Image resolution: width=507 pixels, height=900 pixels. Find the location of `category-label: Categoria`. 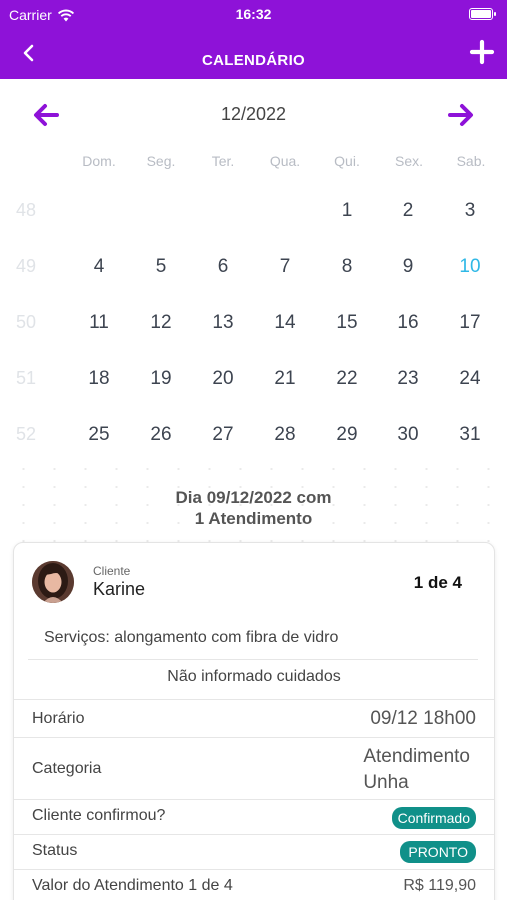

category-label: Categoria is located at coordinates (67, 768).